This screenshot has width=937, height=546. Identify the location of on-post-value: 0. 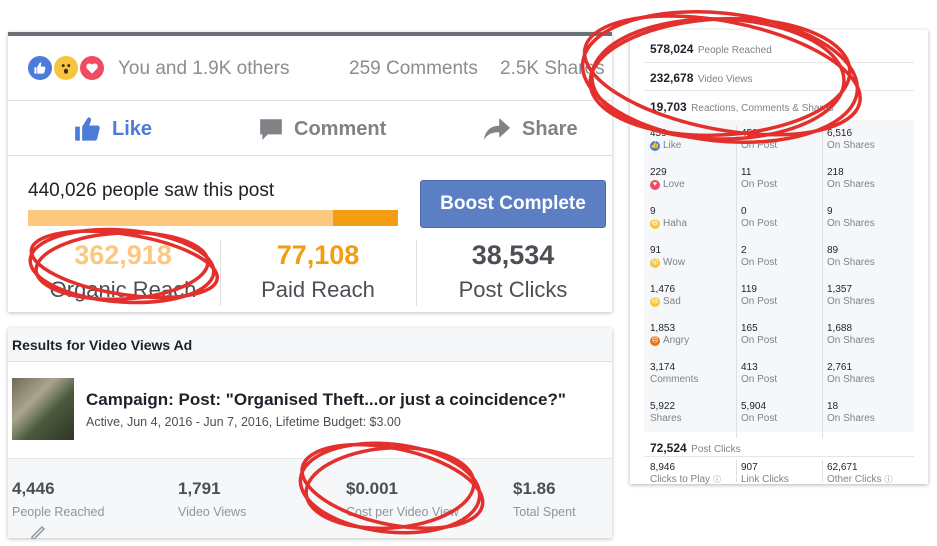
(744, 211).